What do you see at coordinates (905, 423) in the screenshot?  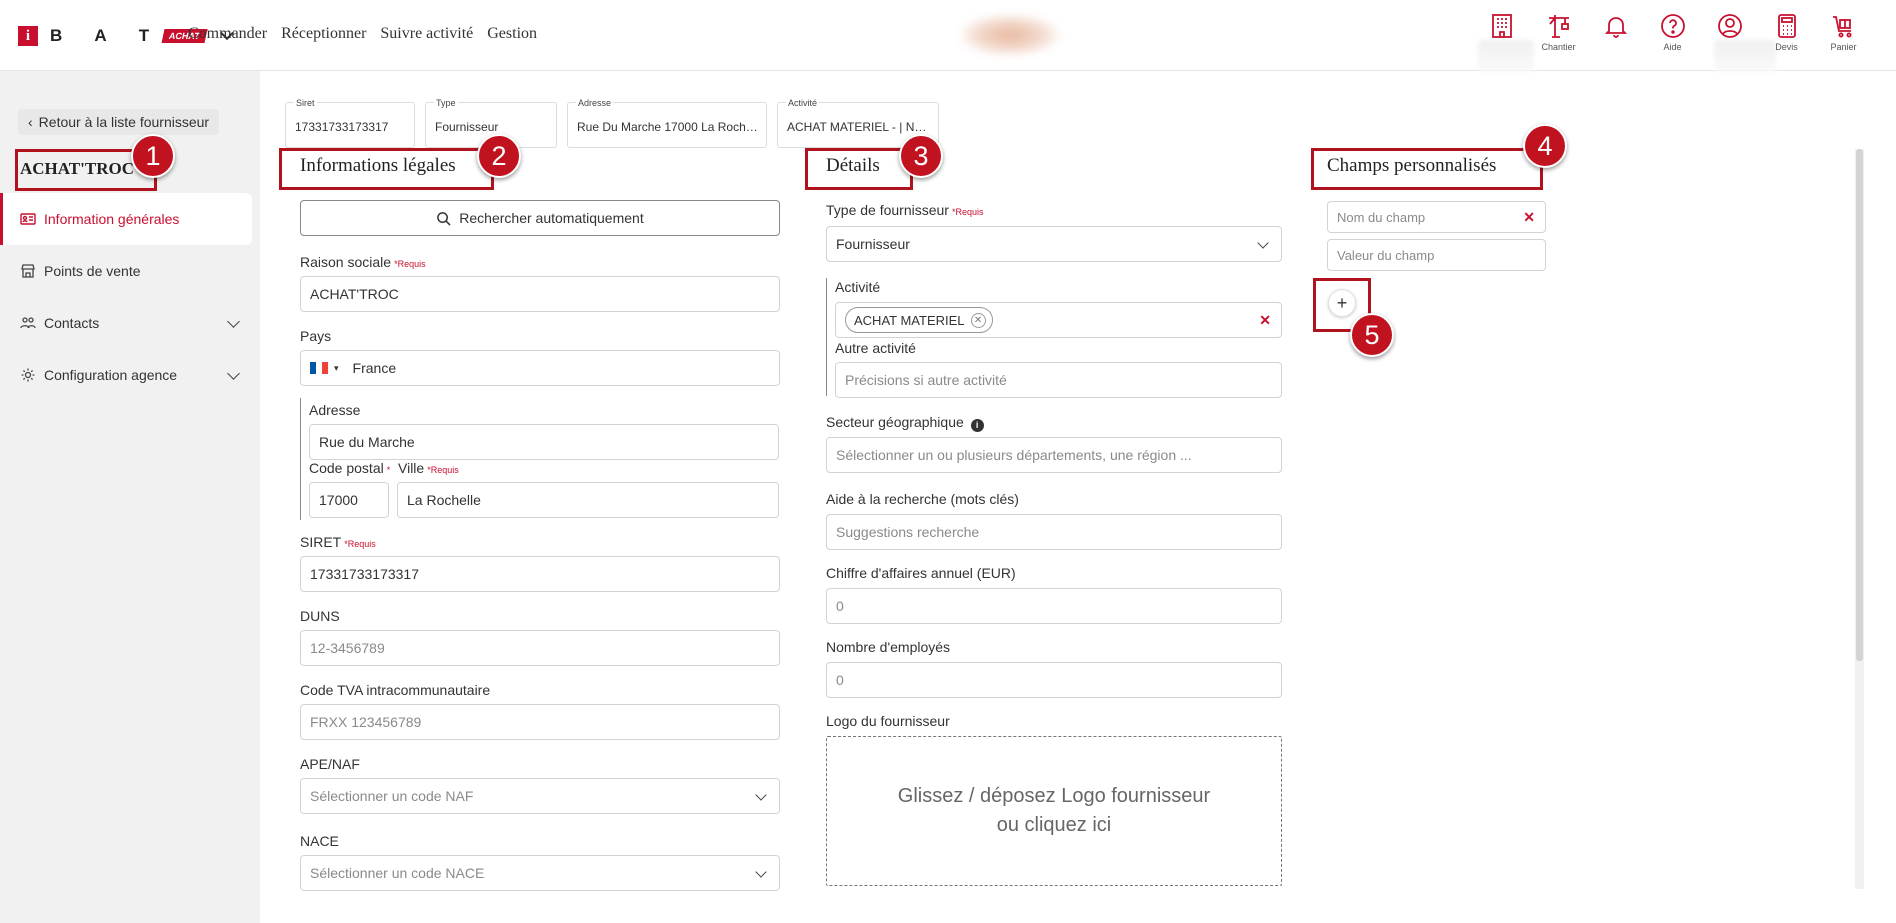 I see `secteur-label: Secteur géographique i` at bounding box center [905, 423].